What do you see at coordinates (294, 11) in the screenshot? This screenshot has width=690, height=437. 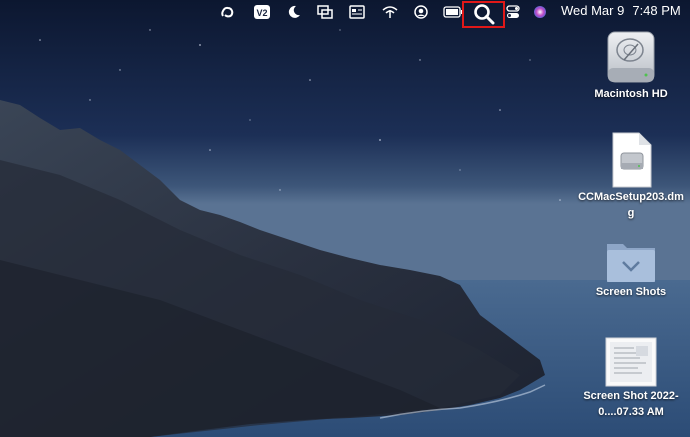 I see `focus-moon-icon` at bounding box center [294, 11].